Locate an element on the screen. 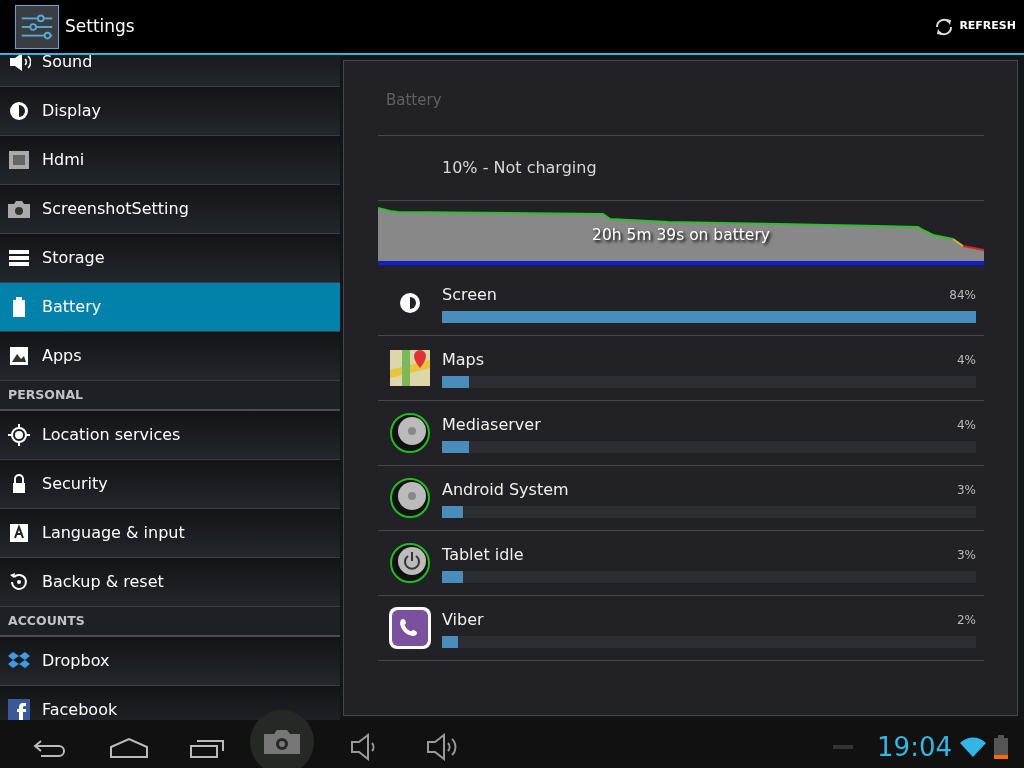 The image size is (1024, 768). picture-icon is located at coordinates (19, 356).